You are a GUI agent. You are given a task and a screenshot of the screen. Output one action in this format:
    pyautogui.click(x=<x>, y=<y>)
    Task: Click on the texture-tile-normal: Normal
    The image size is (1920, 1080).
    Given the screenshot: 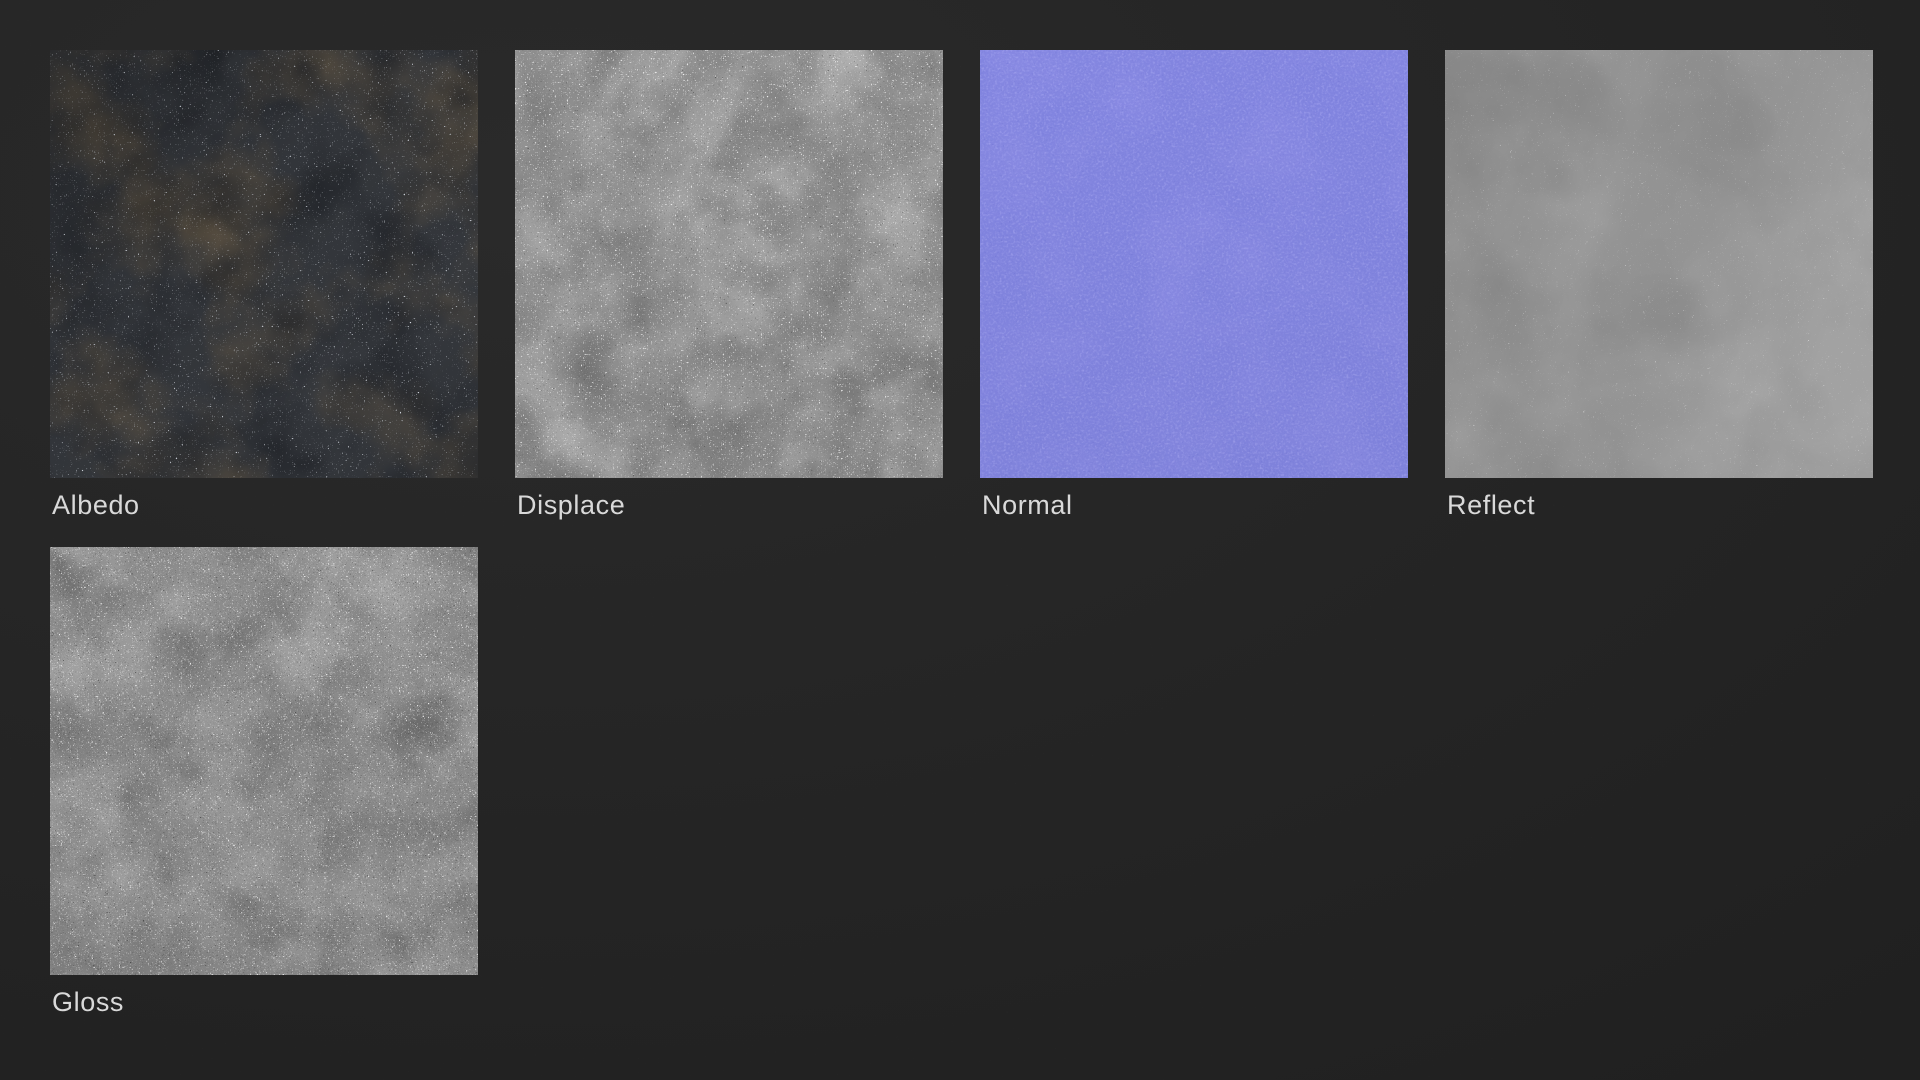 What is the action you would take?
    pyautogui.click(x=1194, y=298)
    